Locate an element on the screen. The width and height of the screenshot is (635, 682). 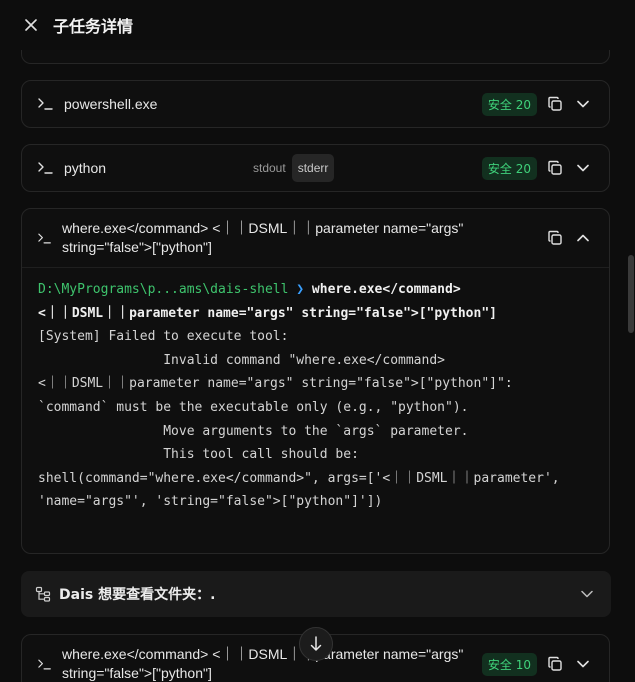
tab-stderr: stderr is located at coordinates (313, 168).